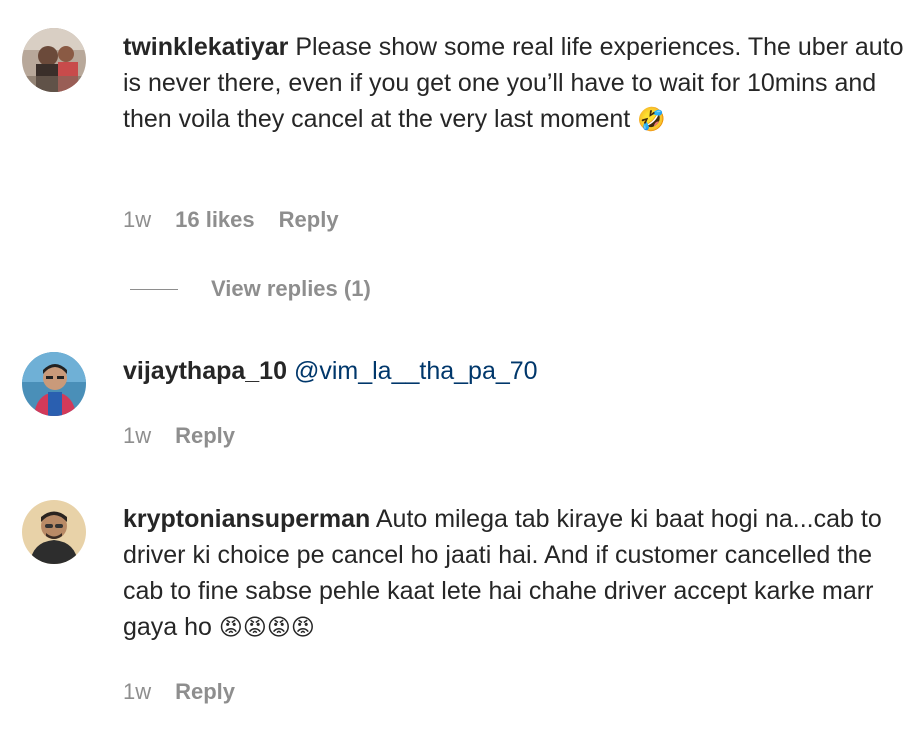 This screenshot has width=916, height=740. I want to click on comment-likes: 16 likes, so click(215, 220).